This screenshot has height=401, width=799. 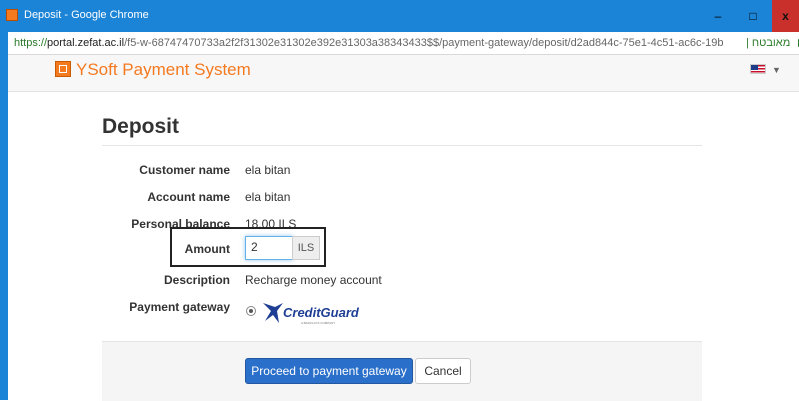 I want to click on chevron-down-icon: ▼, so click(x=776, y=70).